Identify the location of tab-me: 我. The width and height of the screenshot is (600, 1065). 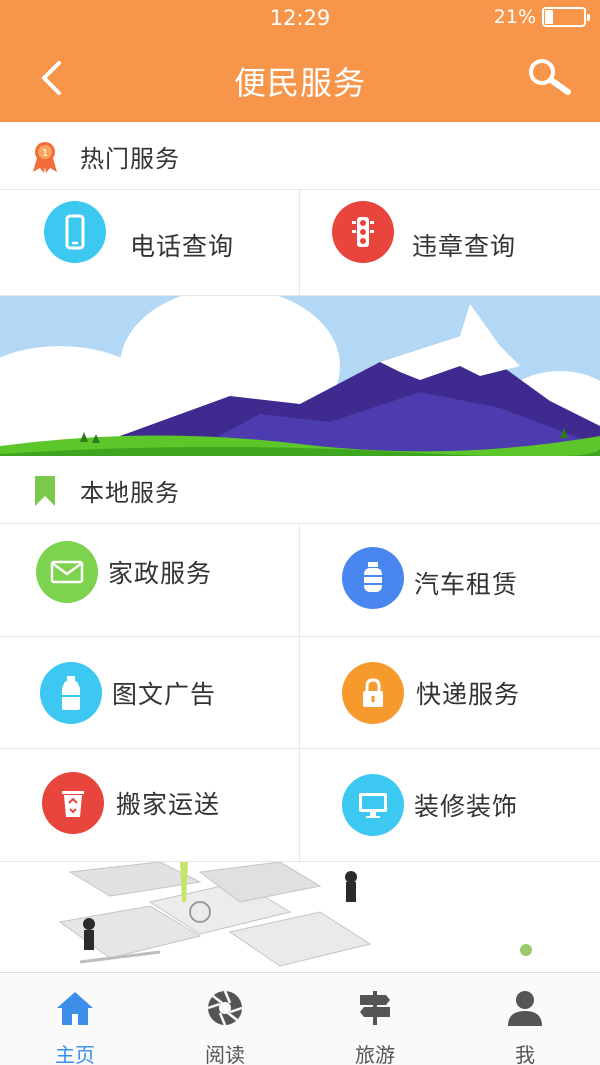
(525, 1019).